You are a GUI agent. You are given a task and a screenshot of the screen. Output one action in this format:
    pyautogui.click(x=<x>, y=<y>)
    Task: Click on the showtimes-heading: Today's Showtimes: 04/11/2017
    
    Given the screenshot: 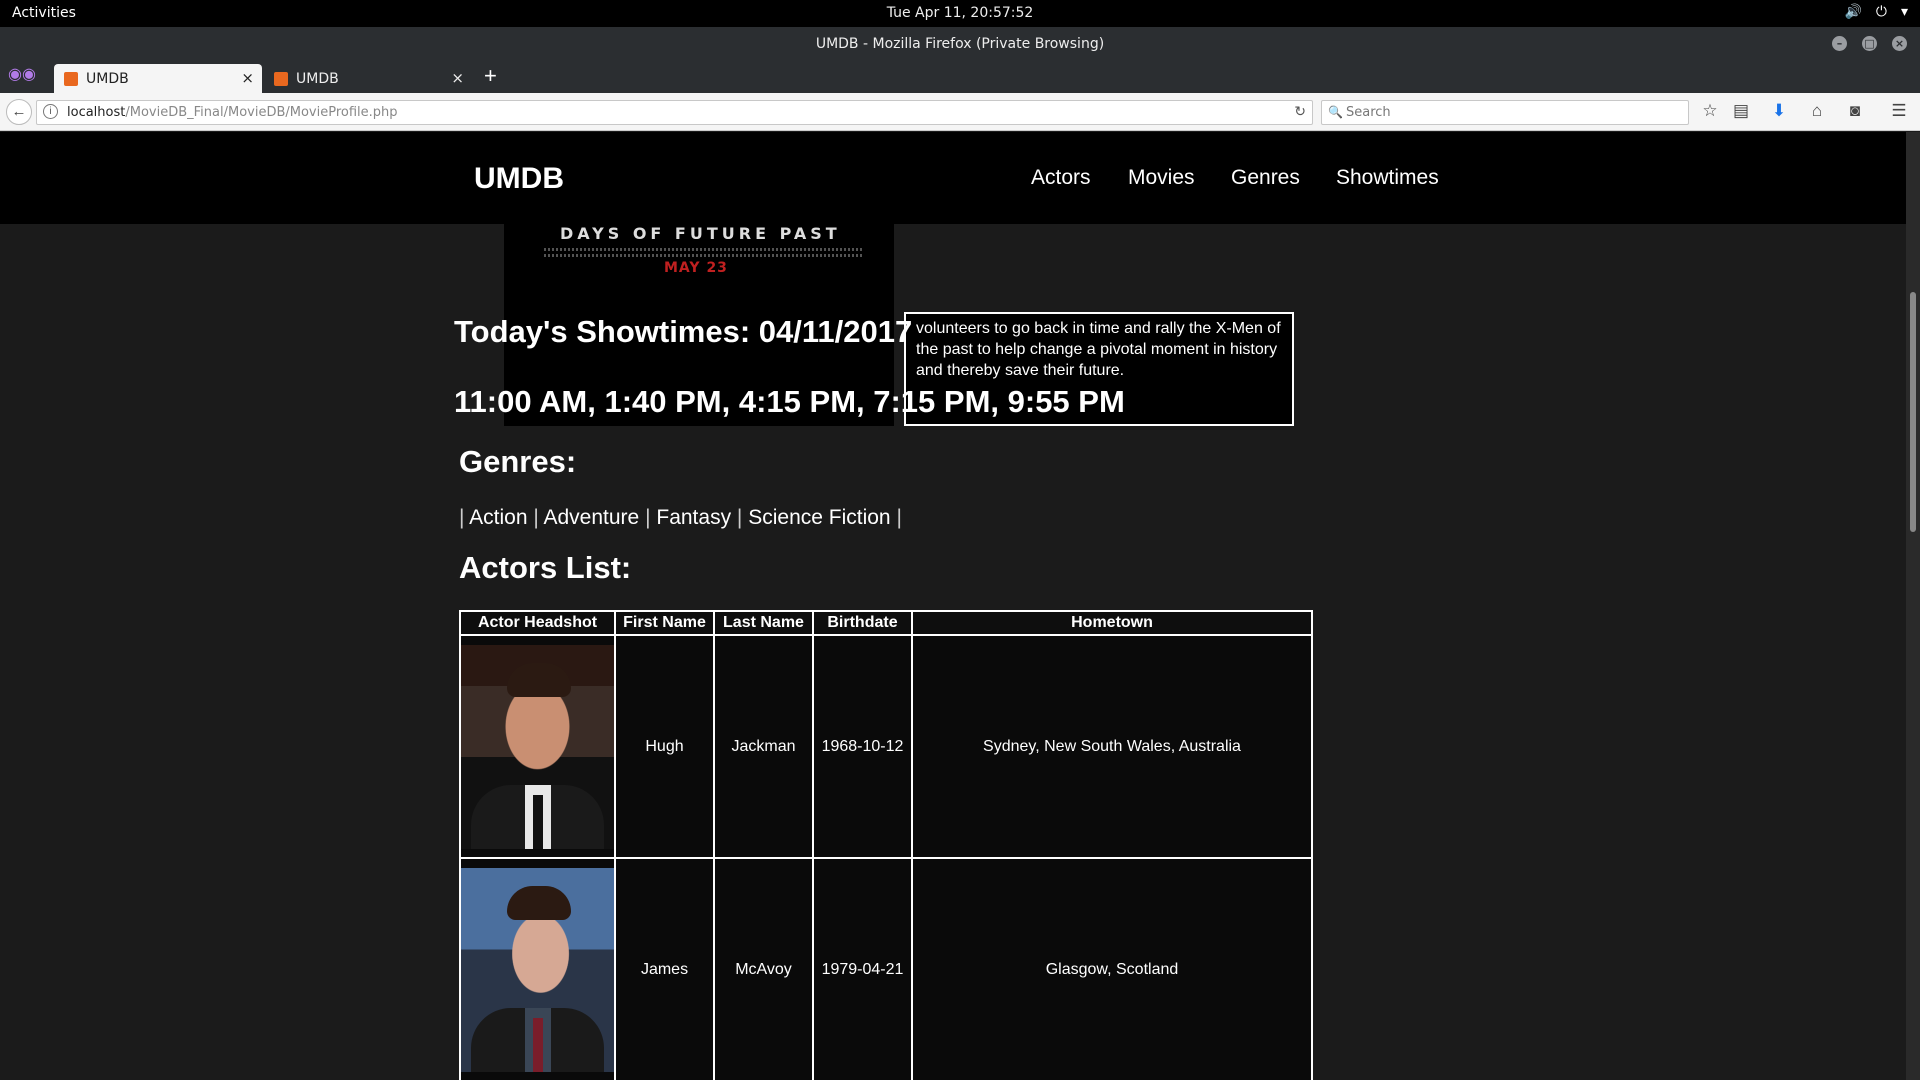 What is the action you would take?
    pyautogui.click(x=683, y=331)
    